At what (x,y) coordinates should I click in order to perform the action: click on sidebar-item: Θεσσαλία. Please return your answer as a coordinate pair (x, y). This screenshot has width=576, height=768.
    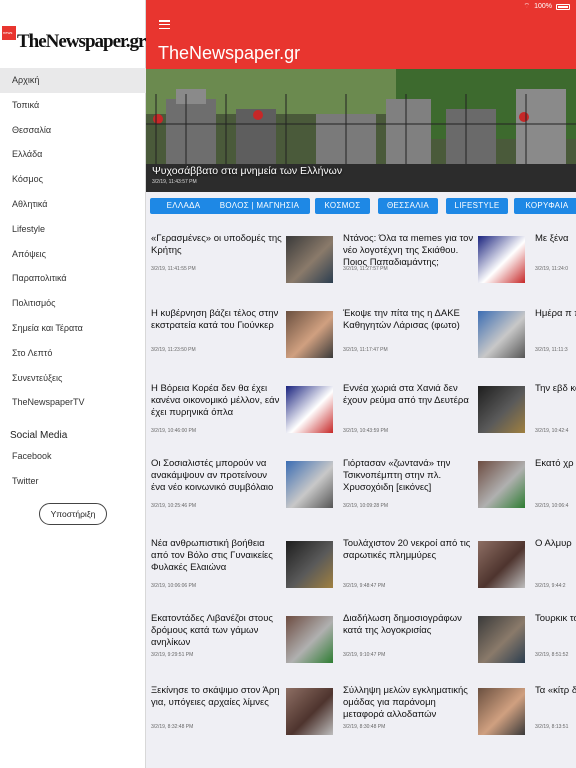
    Looking at the image, I should click on (73, 130).